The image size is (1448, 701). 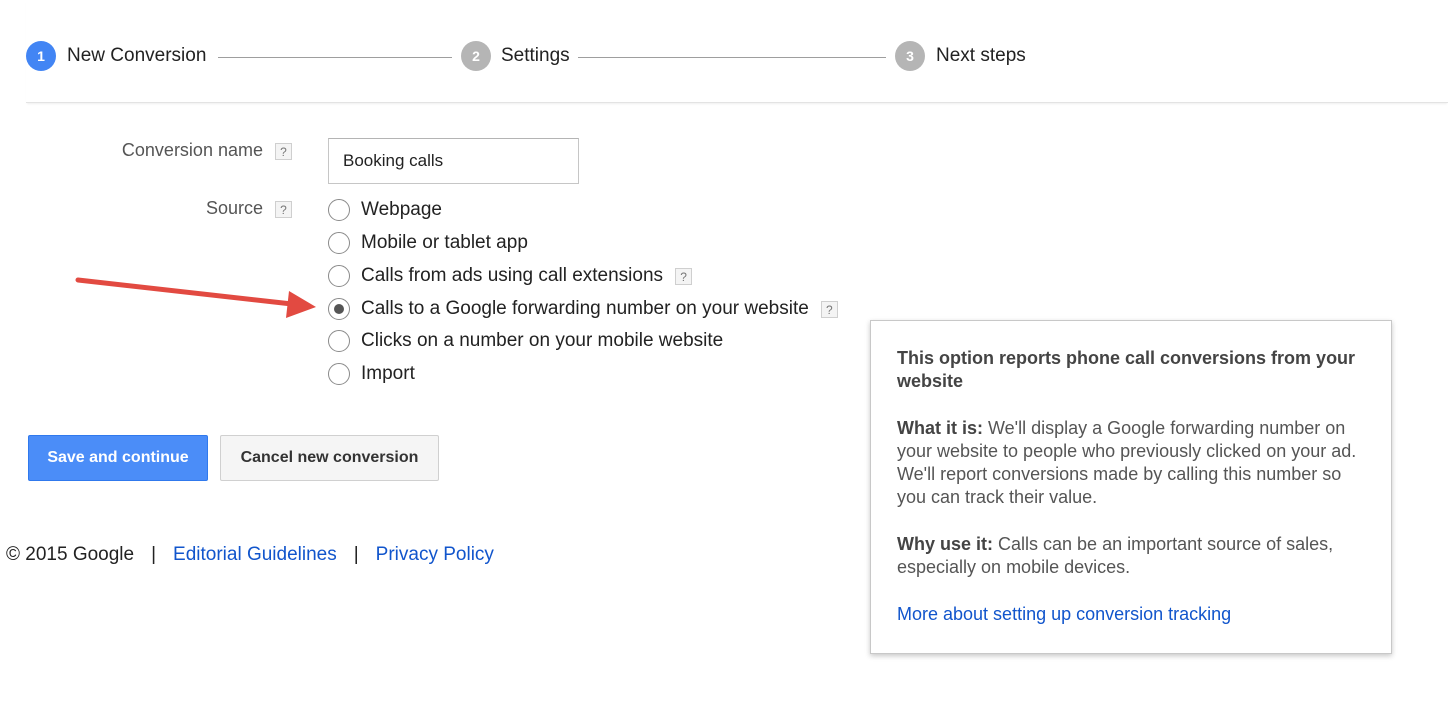 What do you see at coordinates (981, 55) in the screenshot?
I see `step-3-label: Next steps` at bounding box center [981, 55].